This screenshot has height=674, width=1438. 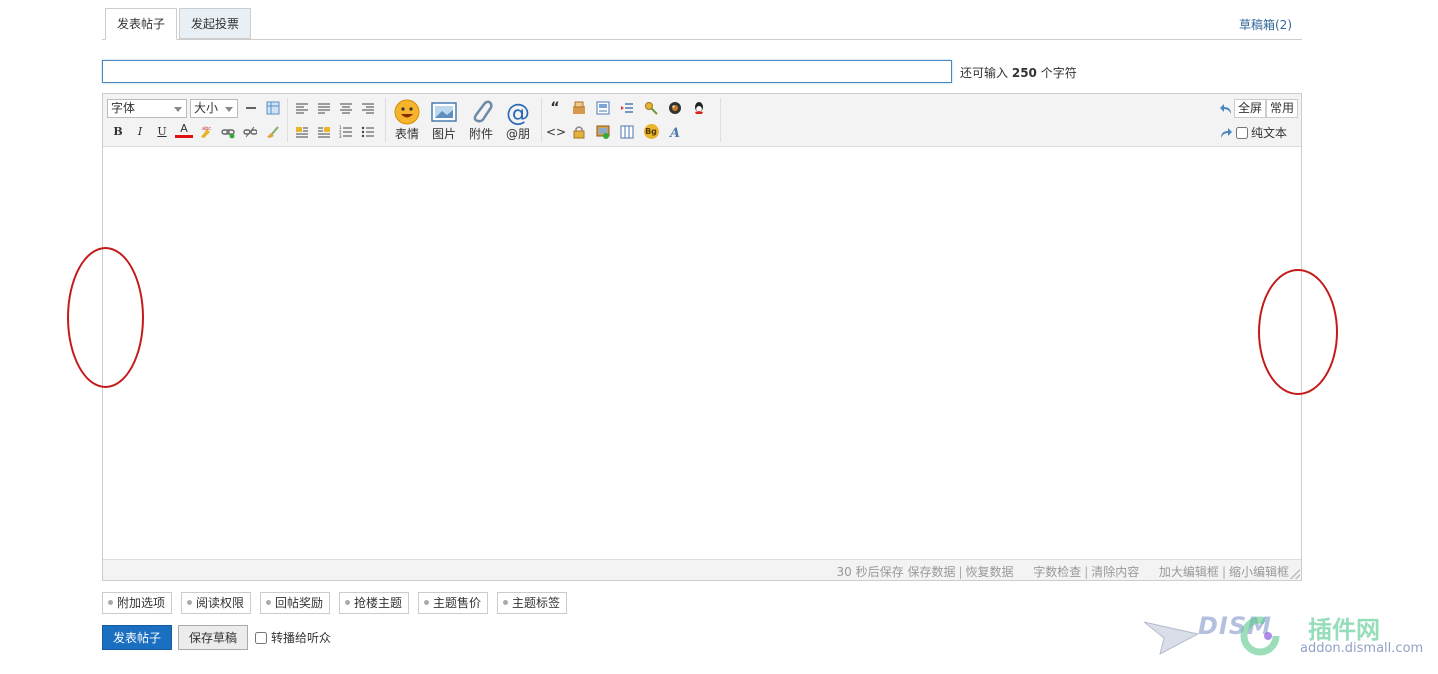 I want to click on resize-grip-icon, so click(x=1295, y=574).